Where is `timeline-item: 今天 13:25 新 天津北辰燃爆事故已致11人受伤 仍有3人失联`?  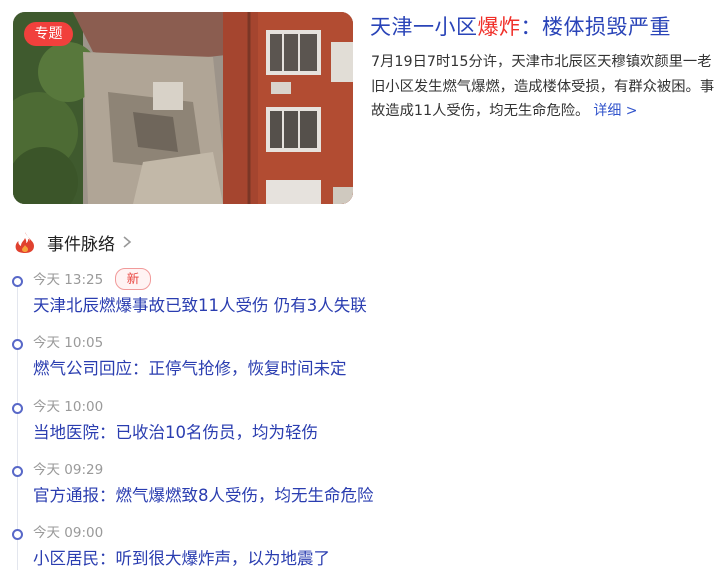
timeline-item: 今天 13:25 新 天津北辰燃爆事故已致11人受伤 仍有3人失联 is located at coordinates (363, 299).